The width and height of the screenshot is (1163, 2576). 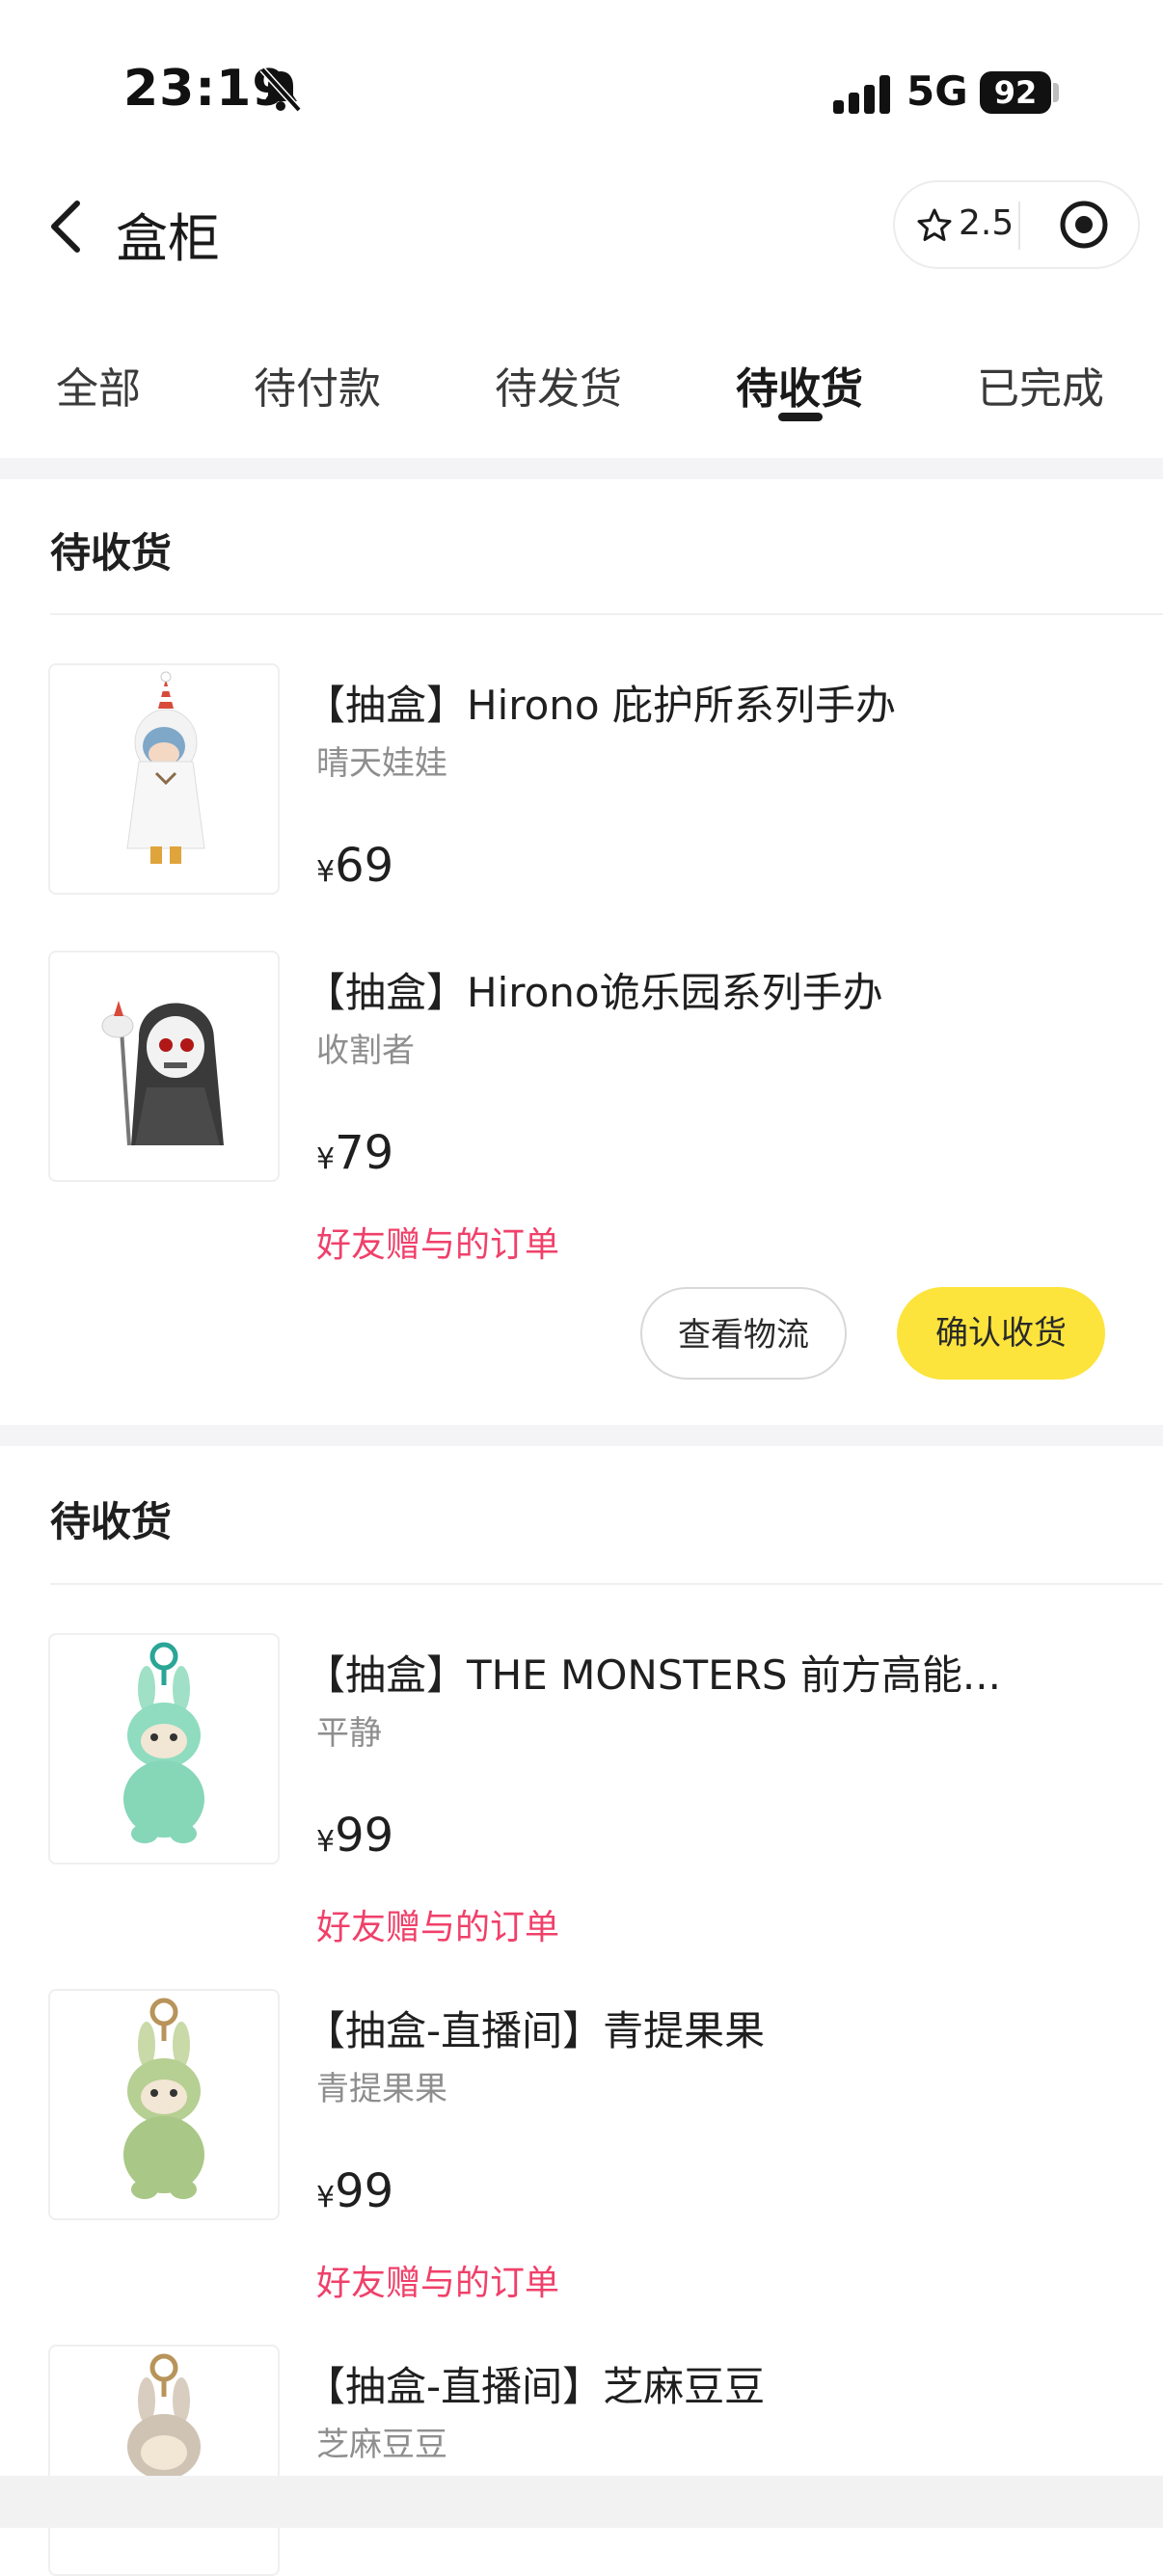 What do you see at coordinates (98, 385) in the screenshot?
I see `tab-all: 全部` at bounding box center [98, 385].